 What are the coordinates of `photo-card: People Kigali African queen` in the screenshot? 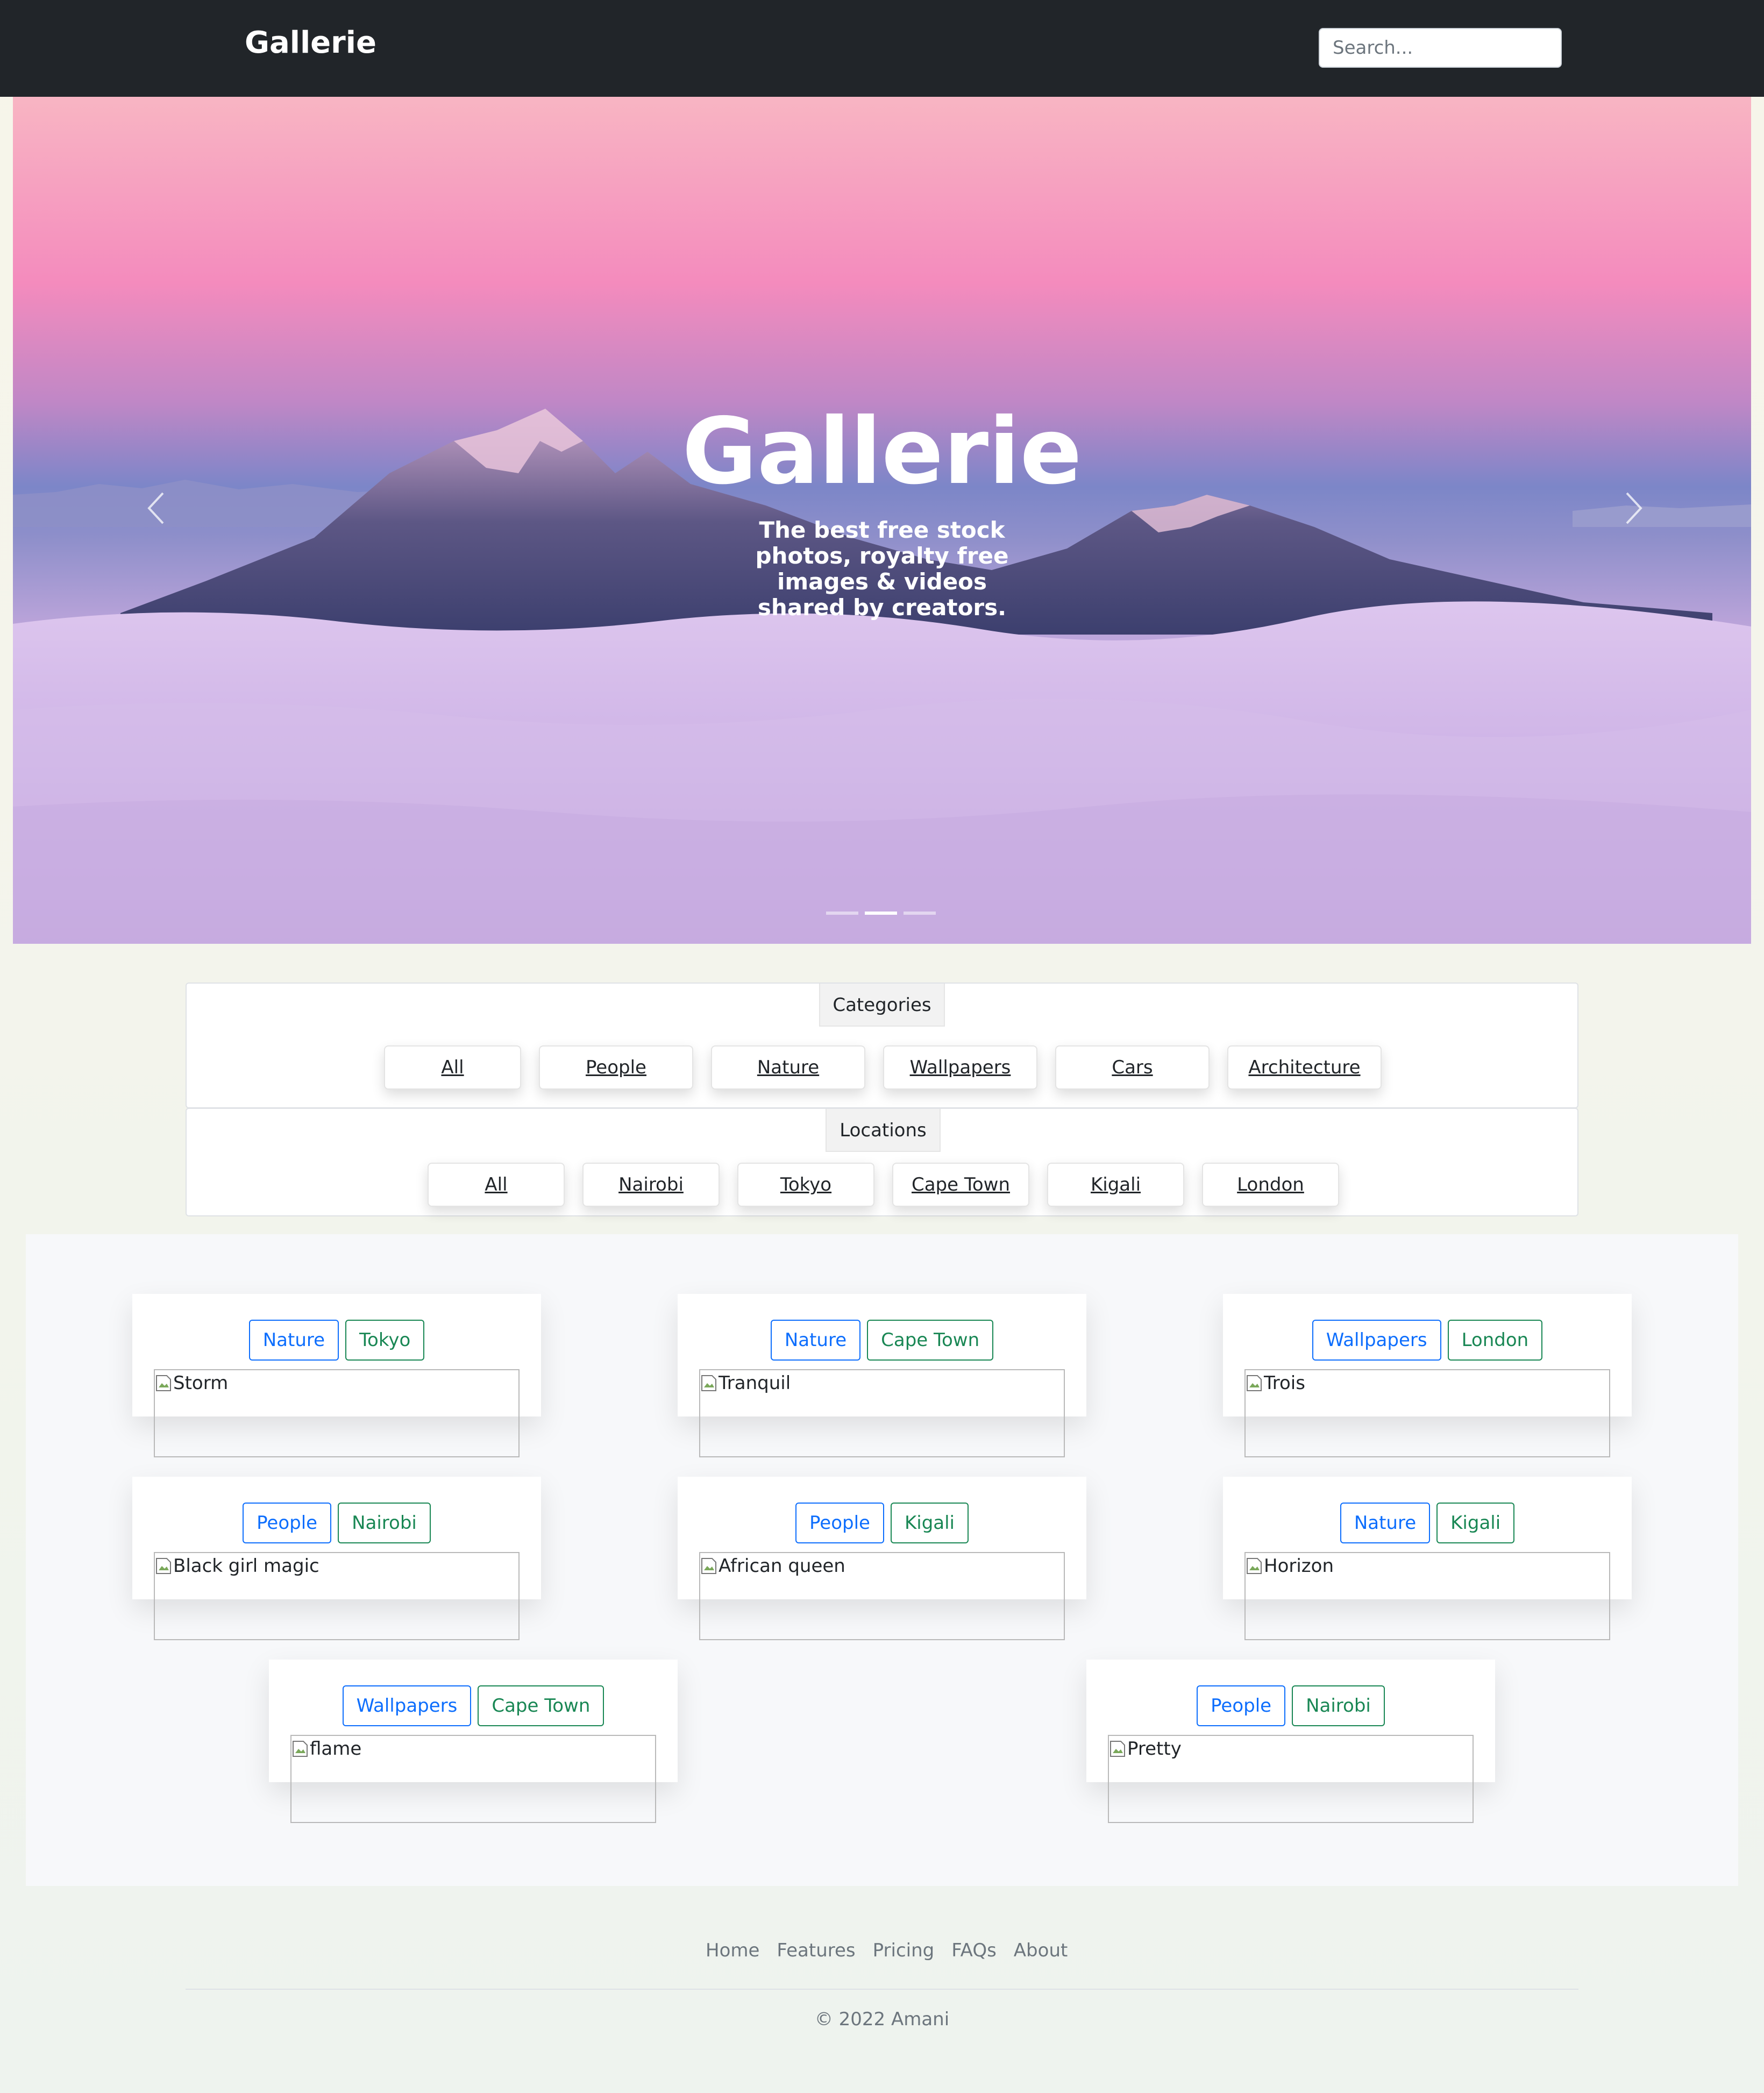 It's located at (882, 1558).